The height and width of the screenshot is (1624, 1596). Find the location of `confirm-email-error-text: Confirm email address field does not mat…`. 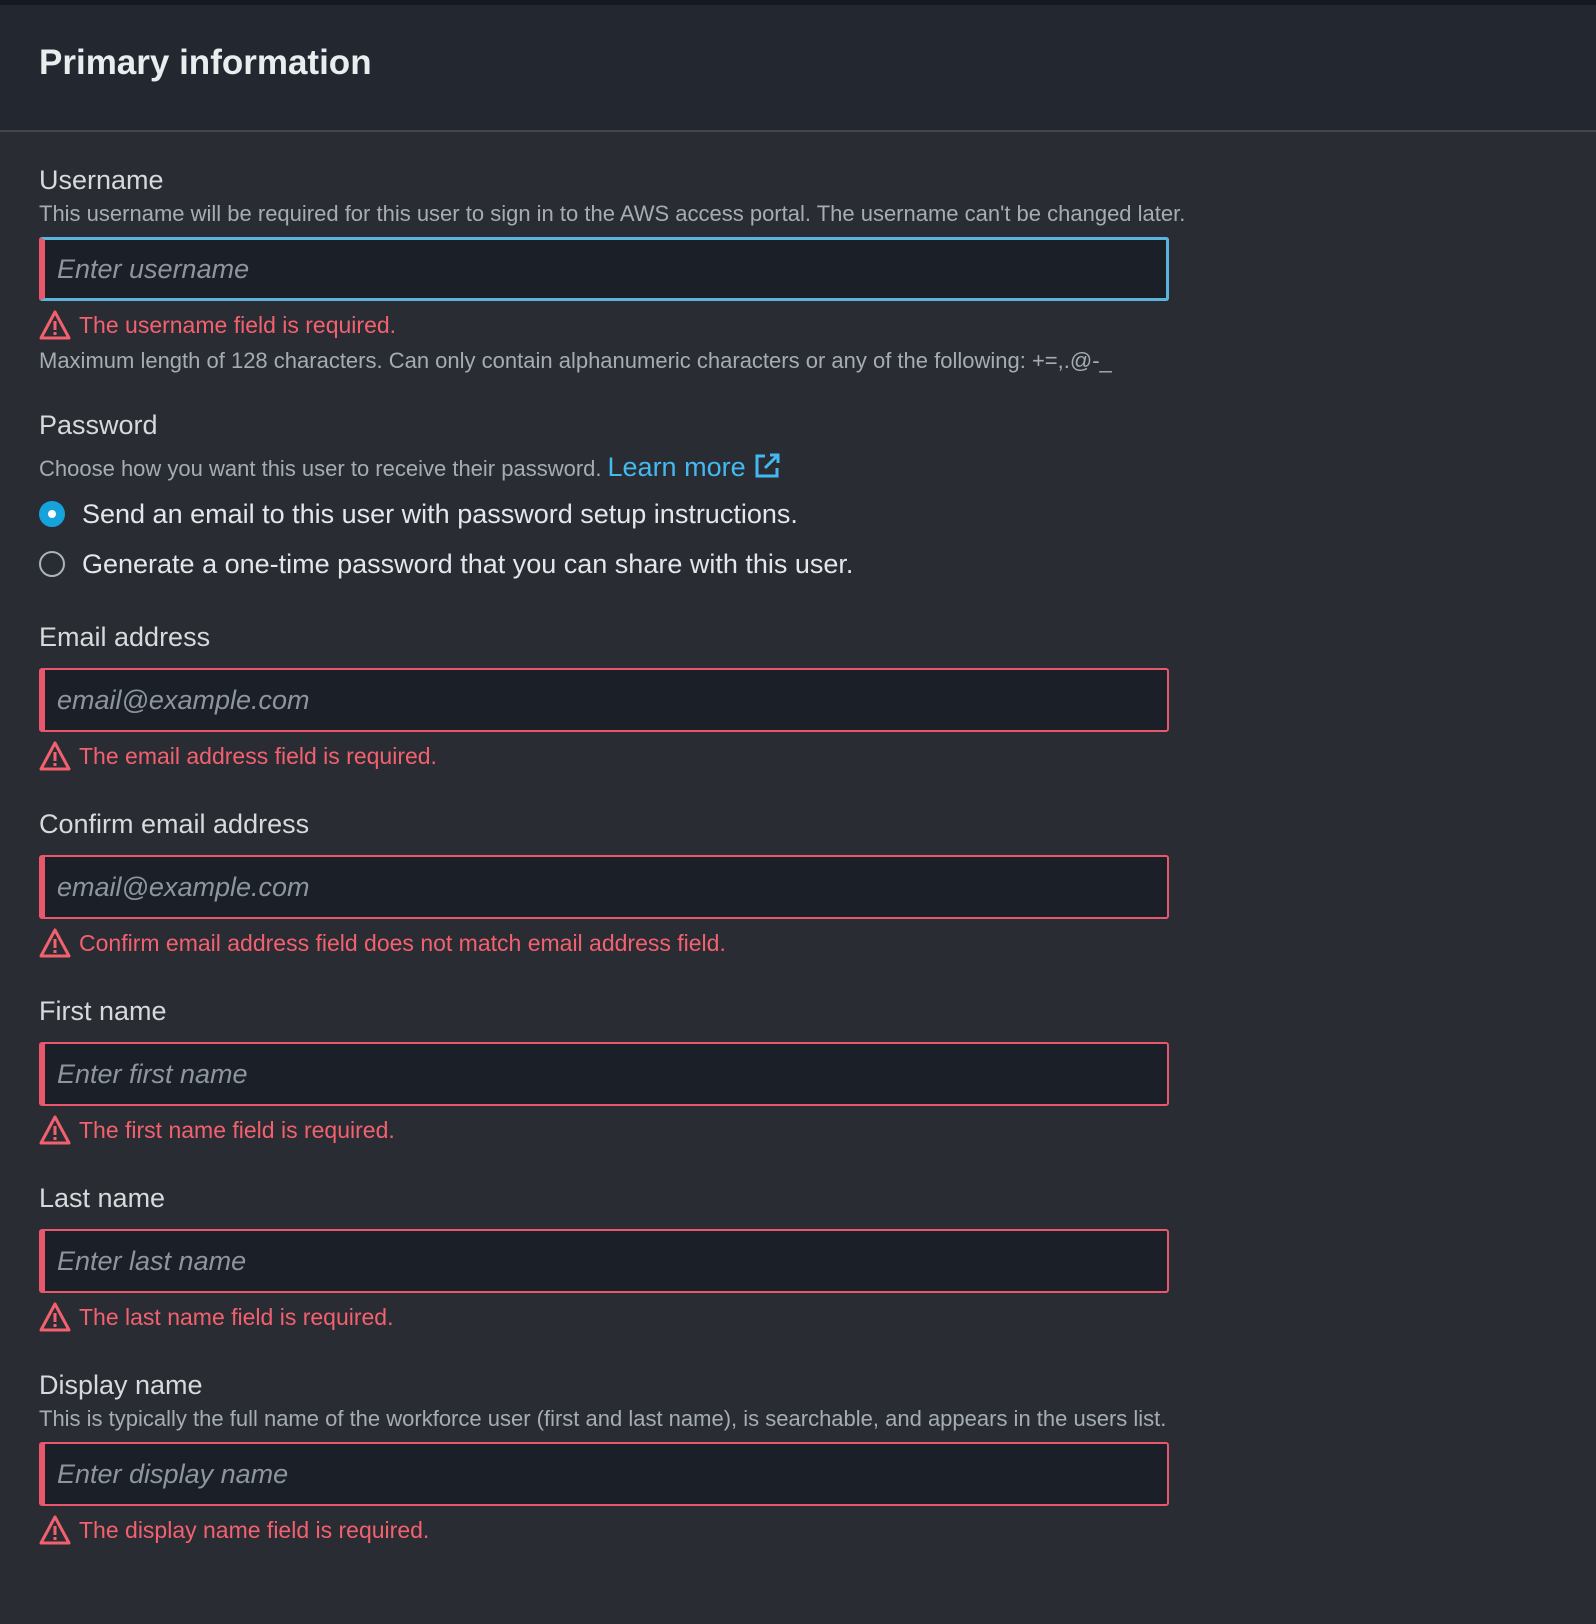

confirm-email-error-text: Confirm email address field does not mat… is located at coordinates (402, 942).